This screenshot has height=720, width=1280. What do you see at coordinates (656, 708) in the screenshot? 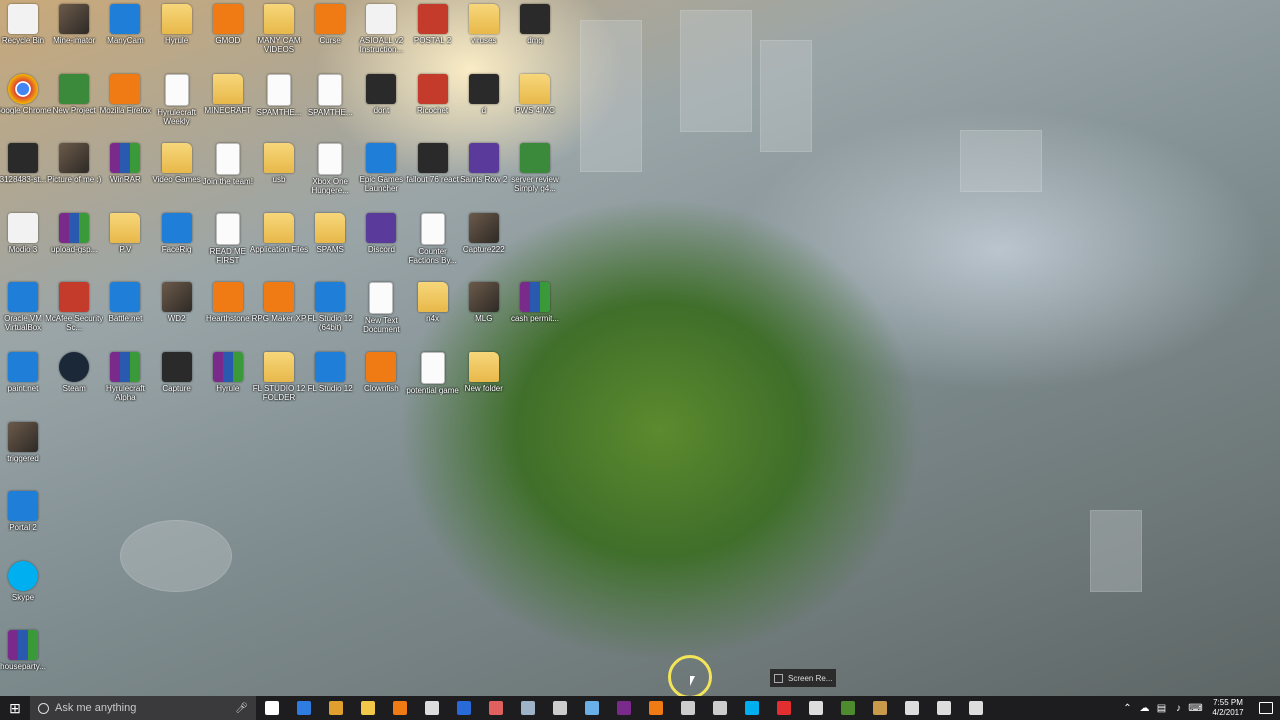
I see `taskbar-app-gmod` at bounding box center [656, 708].